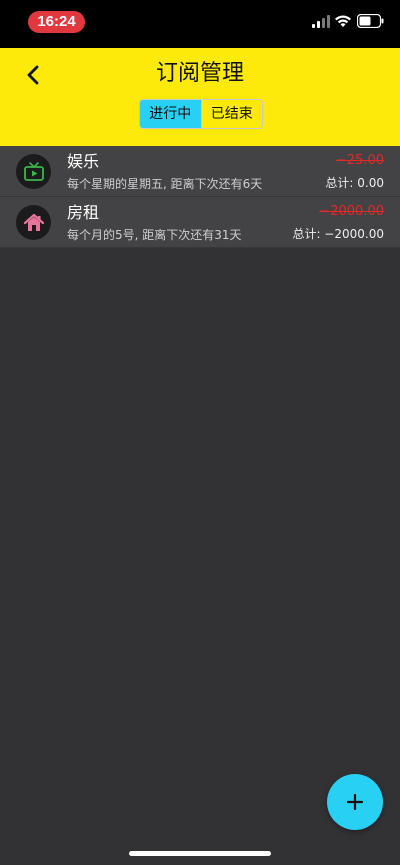 This screenshot has height=865, width=400. I want to click on status-time: 16:24, so click(56, 22).